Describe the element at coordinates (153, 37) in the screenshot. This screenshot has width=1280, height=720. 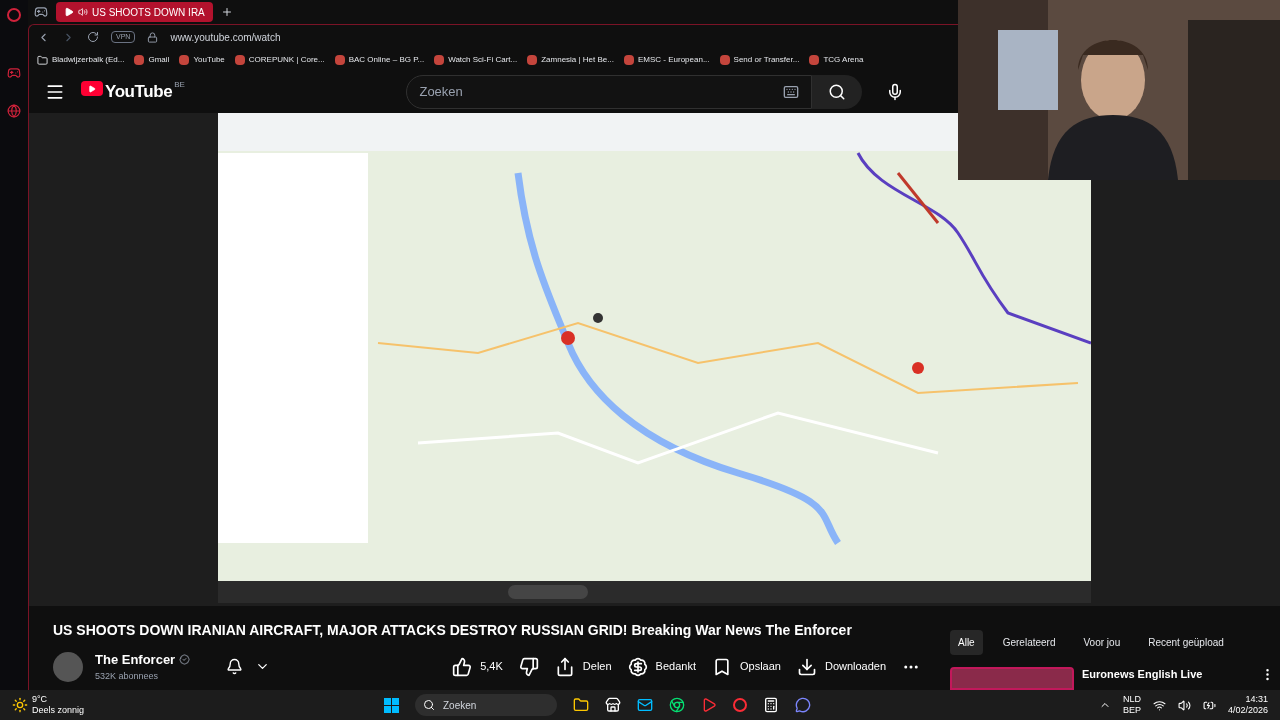
I see `lock-icon` at that location.